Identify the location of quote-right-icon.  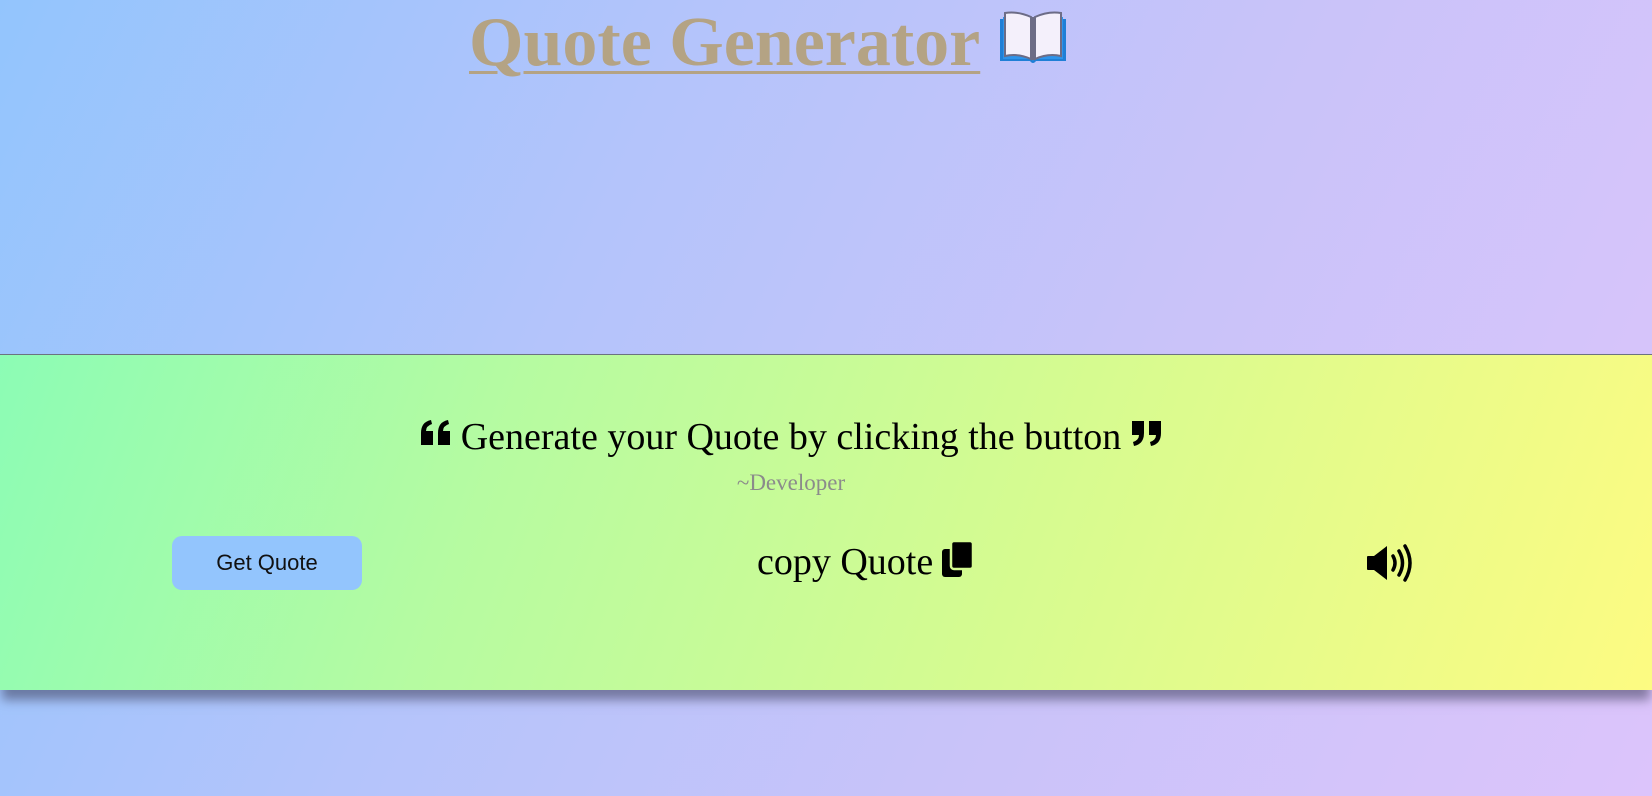
(1147, 433).